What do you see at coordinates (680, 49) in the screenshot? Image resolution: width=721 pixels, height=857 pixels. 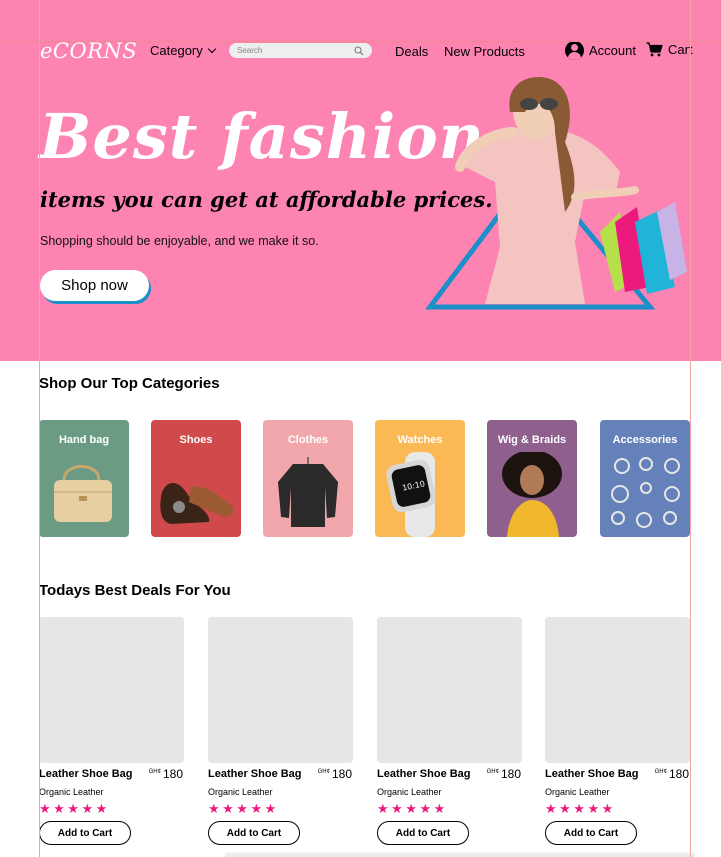 I see `cart-label: Cart` at bounding box center [680, 49].